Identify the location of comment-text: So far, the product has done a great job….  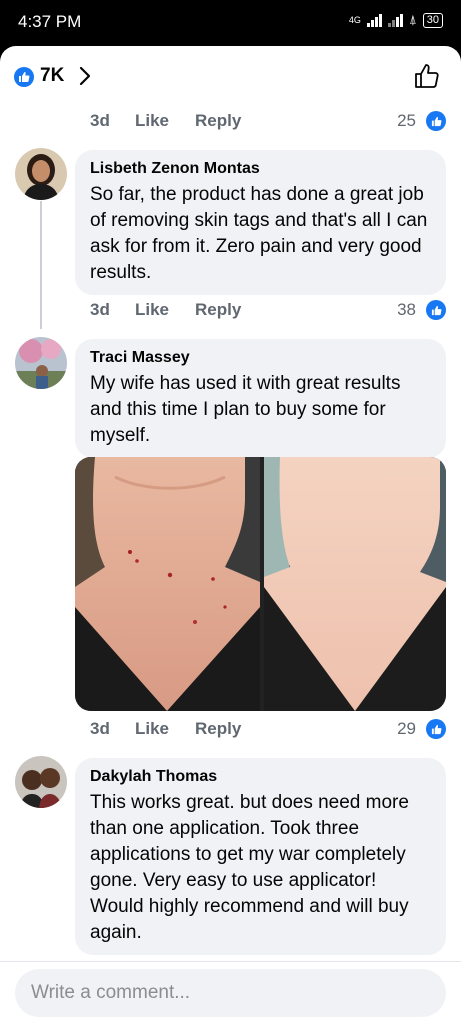
(259, 233).